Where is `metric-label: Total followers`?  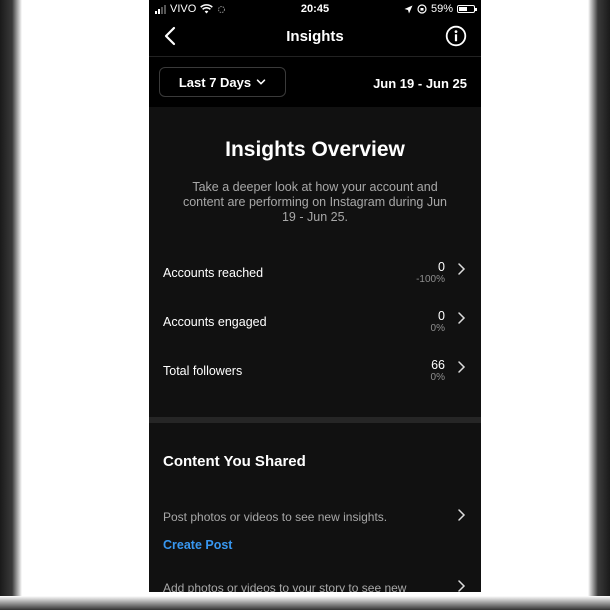
metric-label: Total followers is located at coordinates (203, 371).